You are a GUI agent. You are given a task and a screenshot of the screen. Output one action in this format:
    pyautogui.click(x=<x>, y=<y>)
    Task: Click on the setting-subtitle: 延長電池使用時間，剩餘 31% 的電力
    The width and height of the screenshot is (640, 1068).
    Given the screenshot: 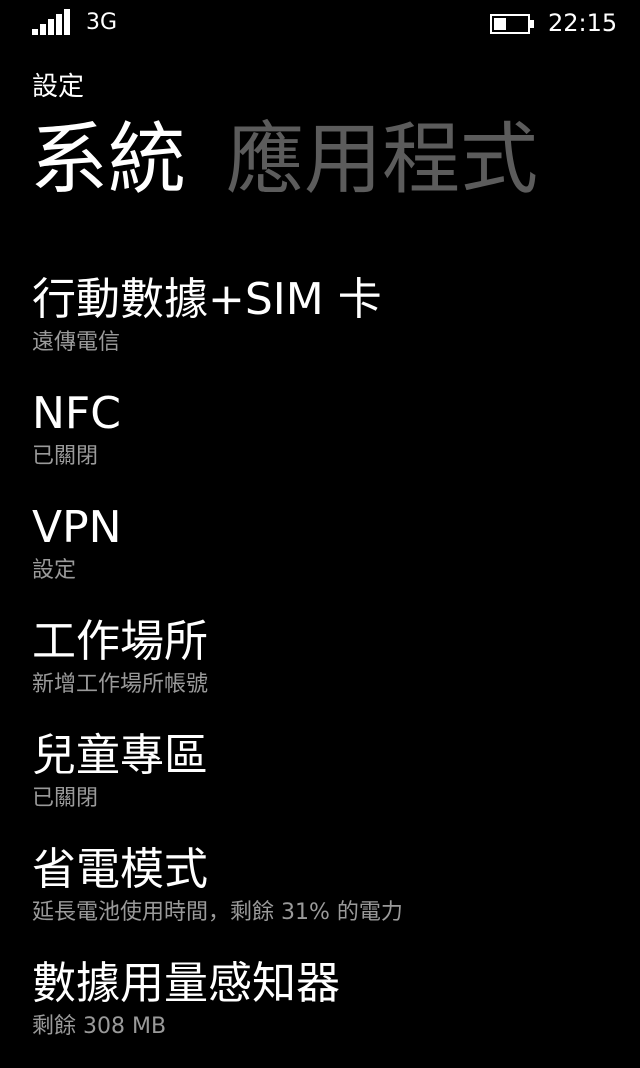 What is the action you would take?
    pyautogui.click(x=217, y=912)
    